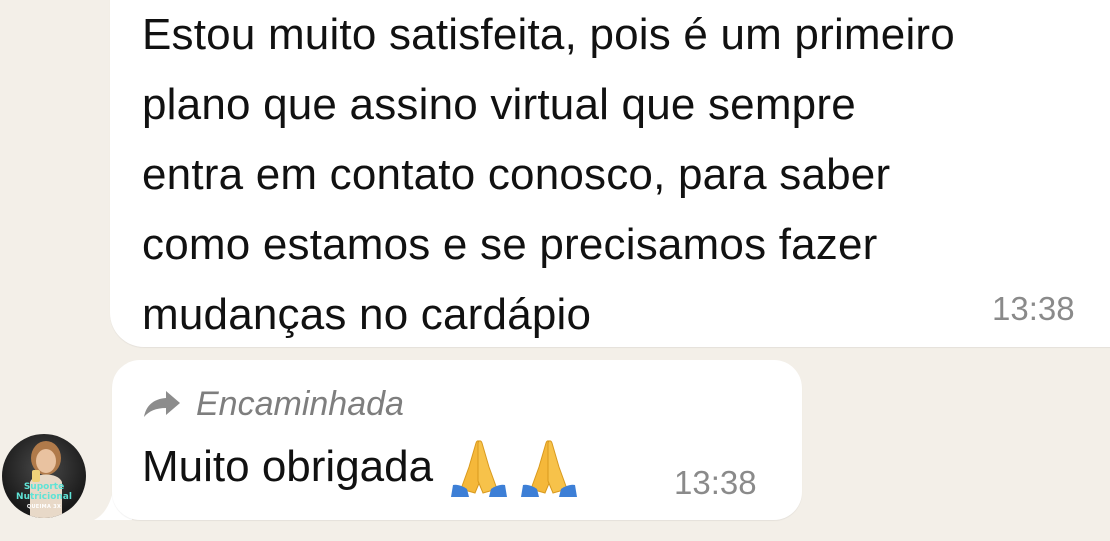 The height and width of the screenshot is (541, 1110). Describe the element at coordinates (499, 104) in the screenshot. I see `message-line: plano que assino virtual que sempre` at that location.